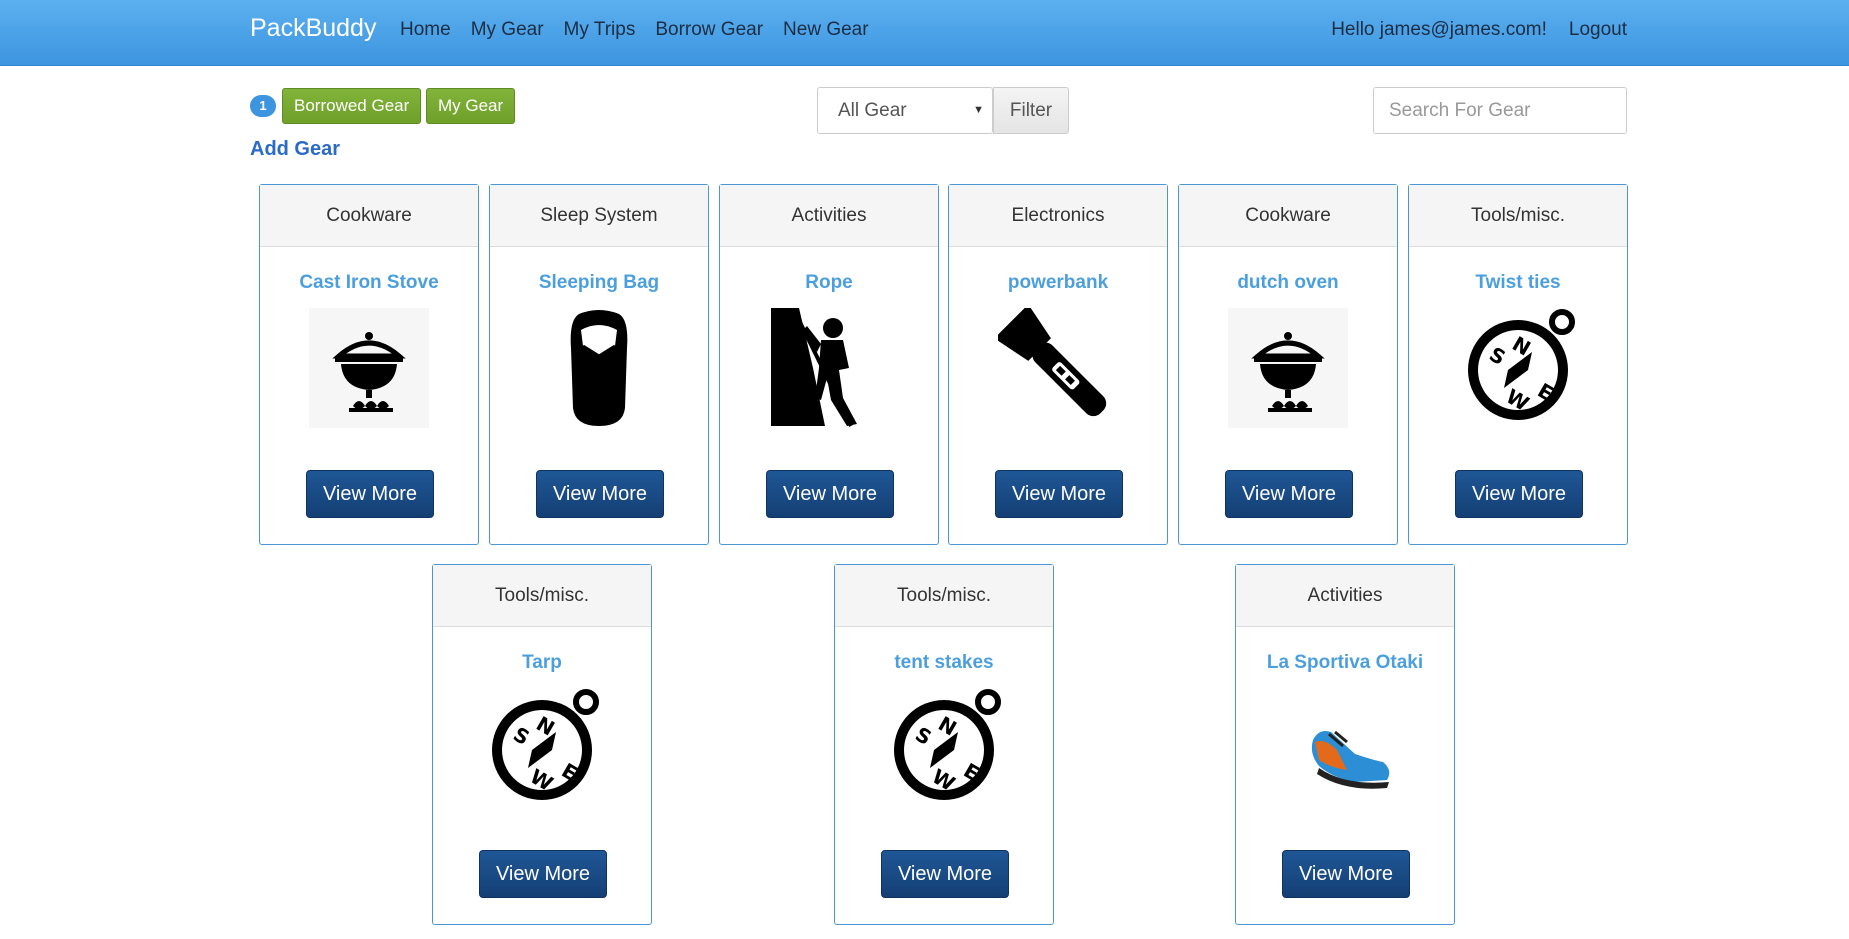 The width and height of the screenshot is (1849, 939). I want to click on gear-card-title: tent stakes, so click(944, 663).